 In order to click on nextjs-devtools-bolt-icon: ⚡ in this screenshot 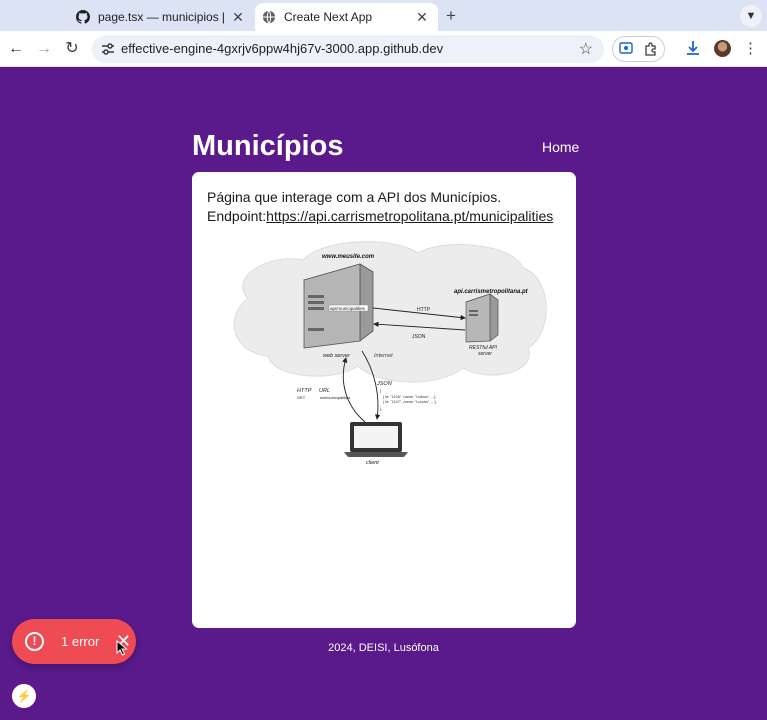, I will do `click(24, 696)`.